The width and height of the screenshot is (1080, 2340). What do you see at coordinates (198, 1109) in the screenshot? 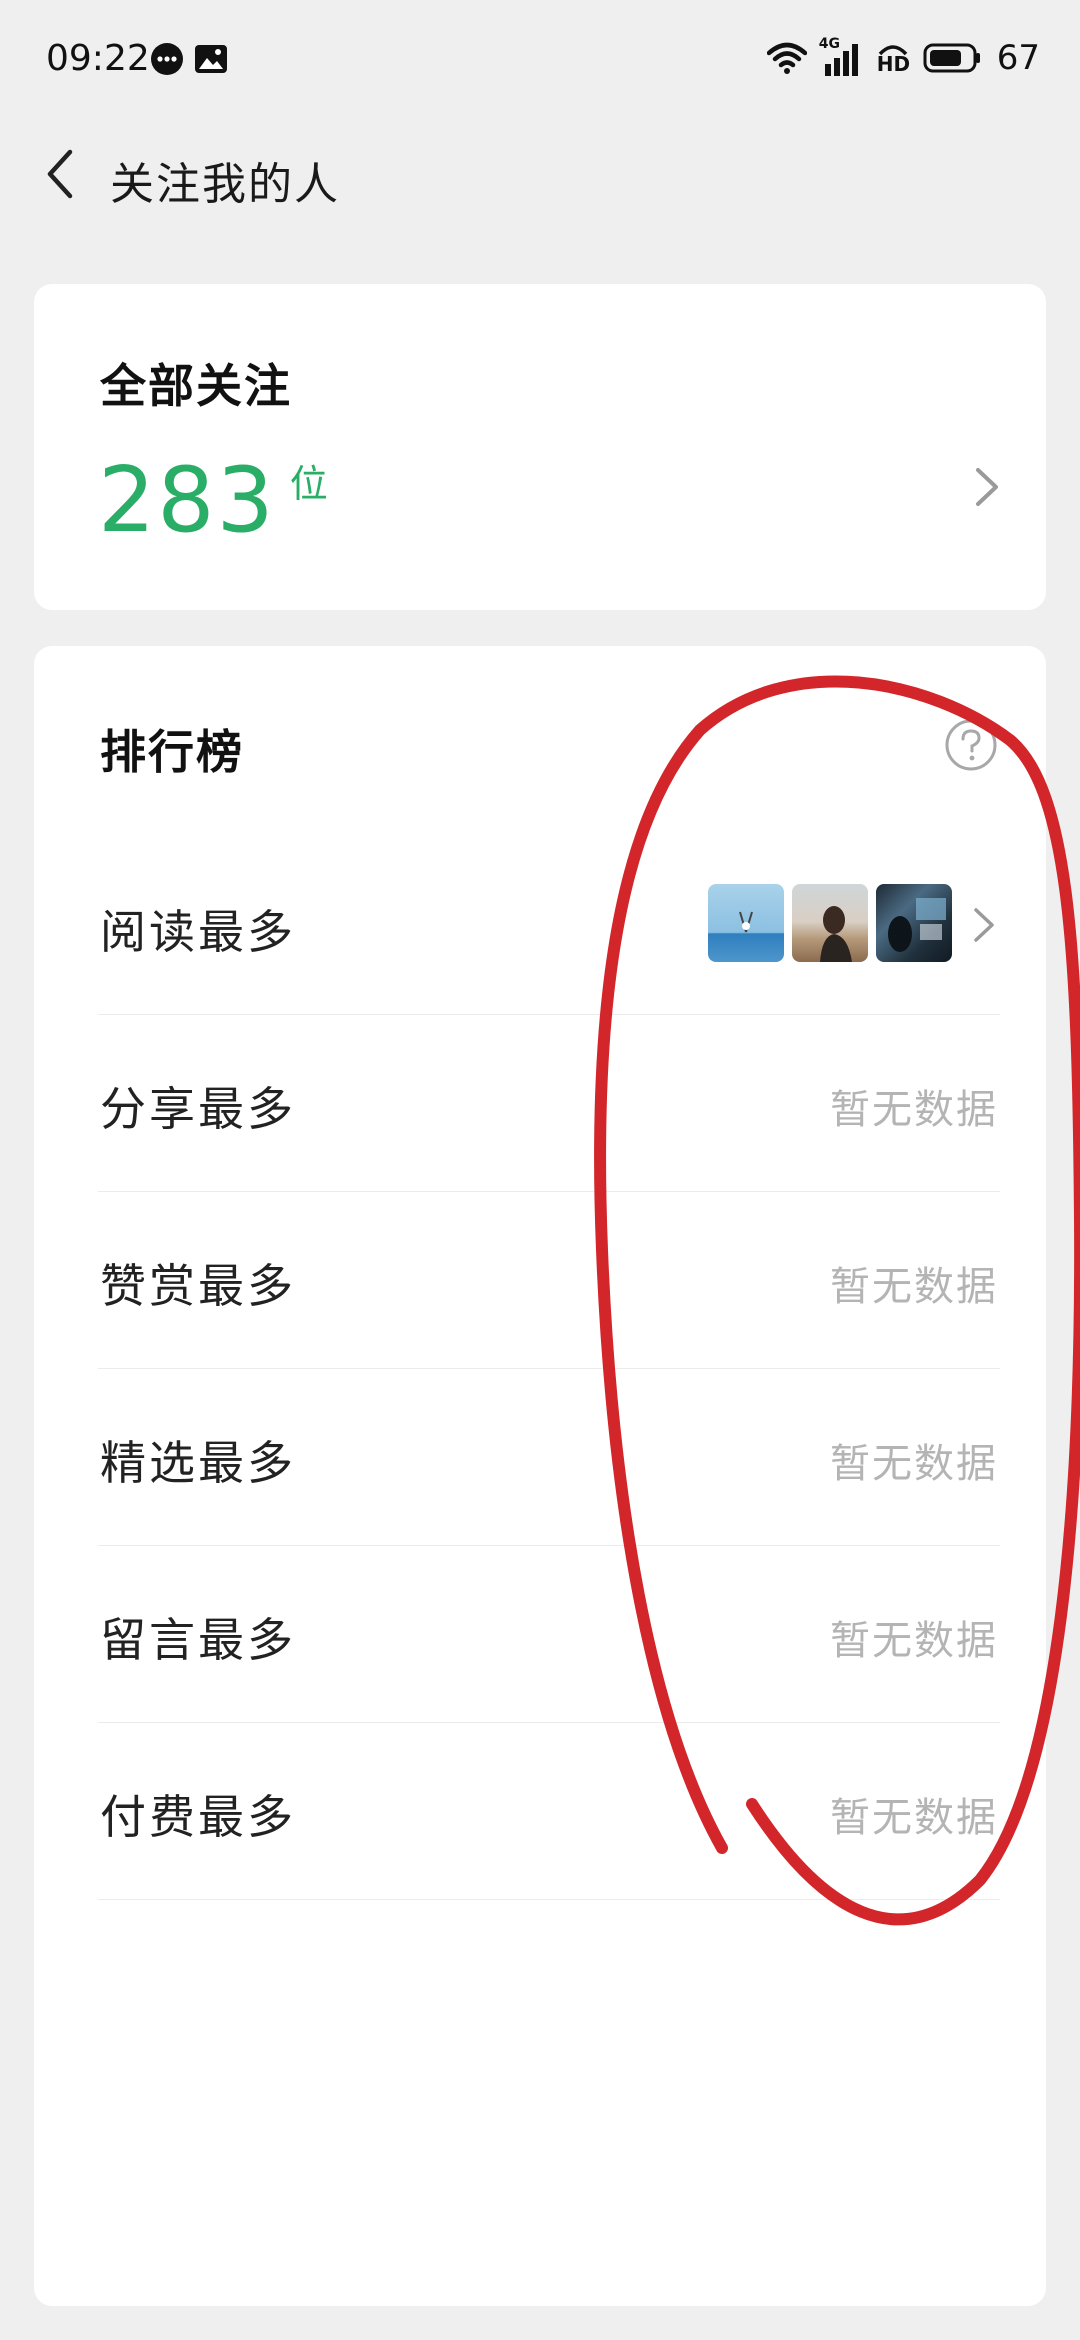
I see `ranking-row-label: 分享最多` at bounding box center [198, 1109].